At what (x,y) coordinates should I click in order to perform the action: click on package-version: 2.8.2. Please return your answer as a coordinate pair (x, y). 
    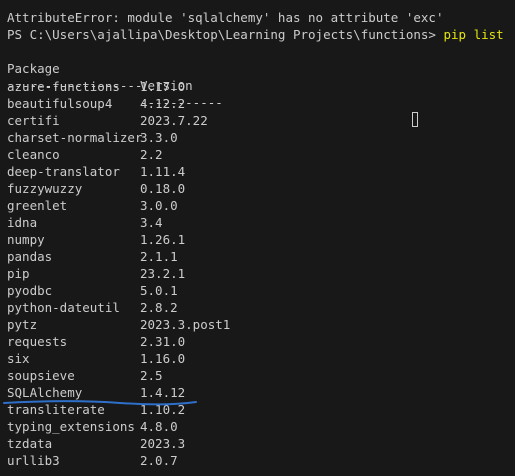
    Looking at the image, I should click on (159, 307).